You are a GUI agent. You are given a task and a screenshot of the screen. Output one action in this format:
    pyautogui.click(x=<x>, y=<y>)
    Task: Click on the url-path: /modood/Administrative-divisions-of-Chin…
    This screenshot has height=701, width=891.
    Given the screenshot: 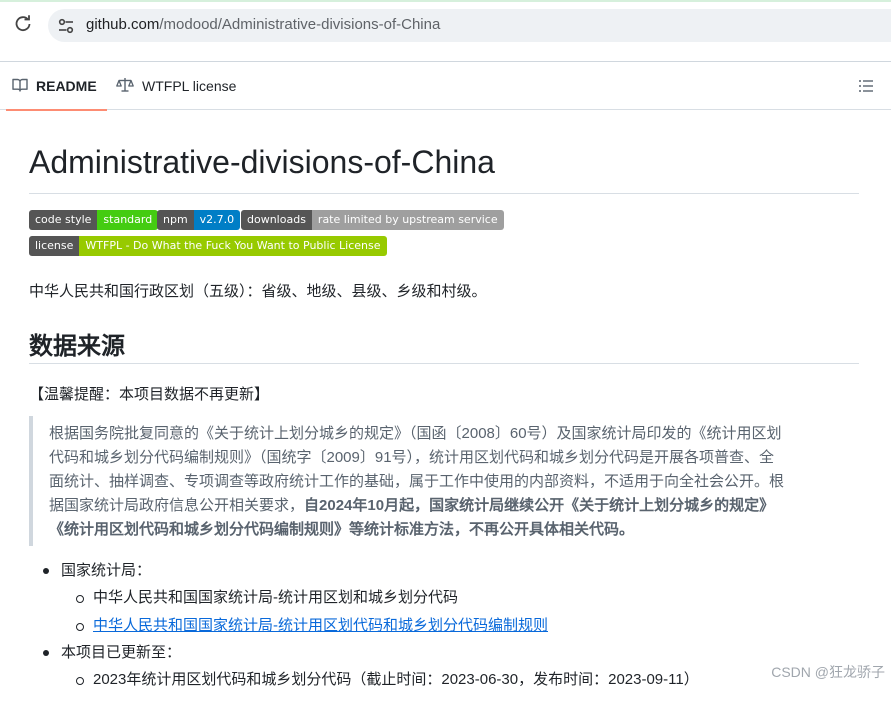 What is the action you would take?
    pyautogui.click(x=299, y=24)
    